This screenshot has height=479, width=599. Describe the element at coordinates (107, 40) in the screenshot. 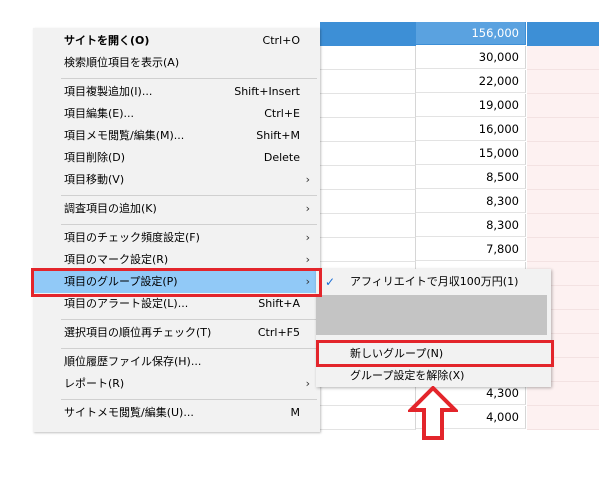

I see `menu-item-label: サイトを開く(O)` at that location.